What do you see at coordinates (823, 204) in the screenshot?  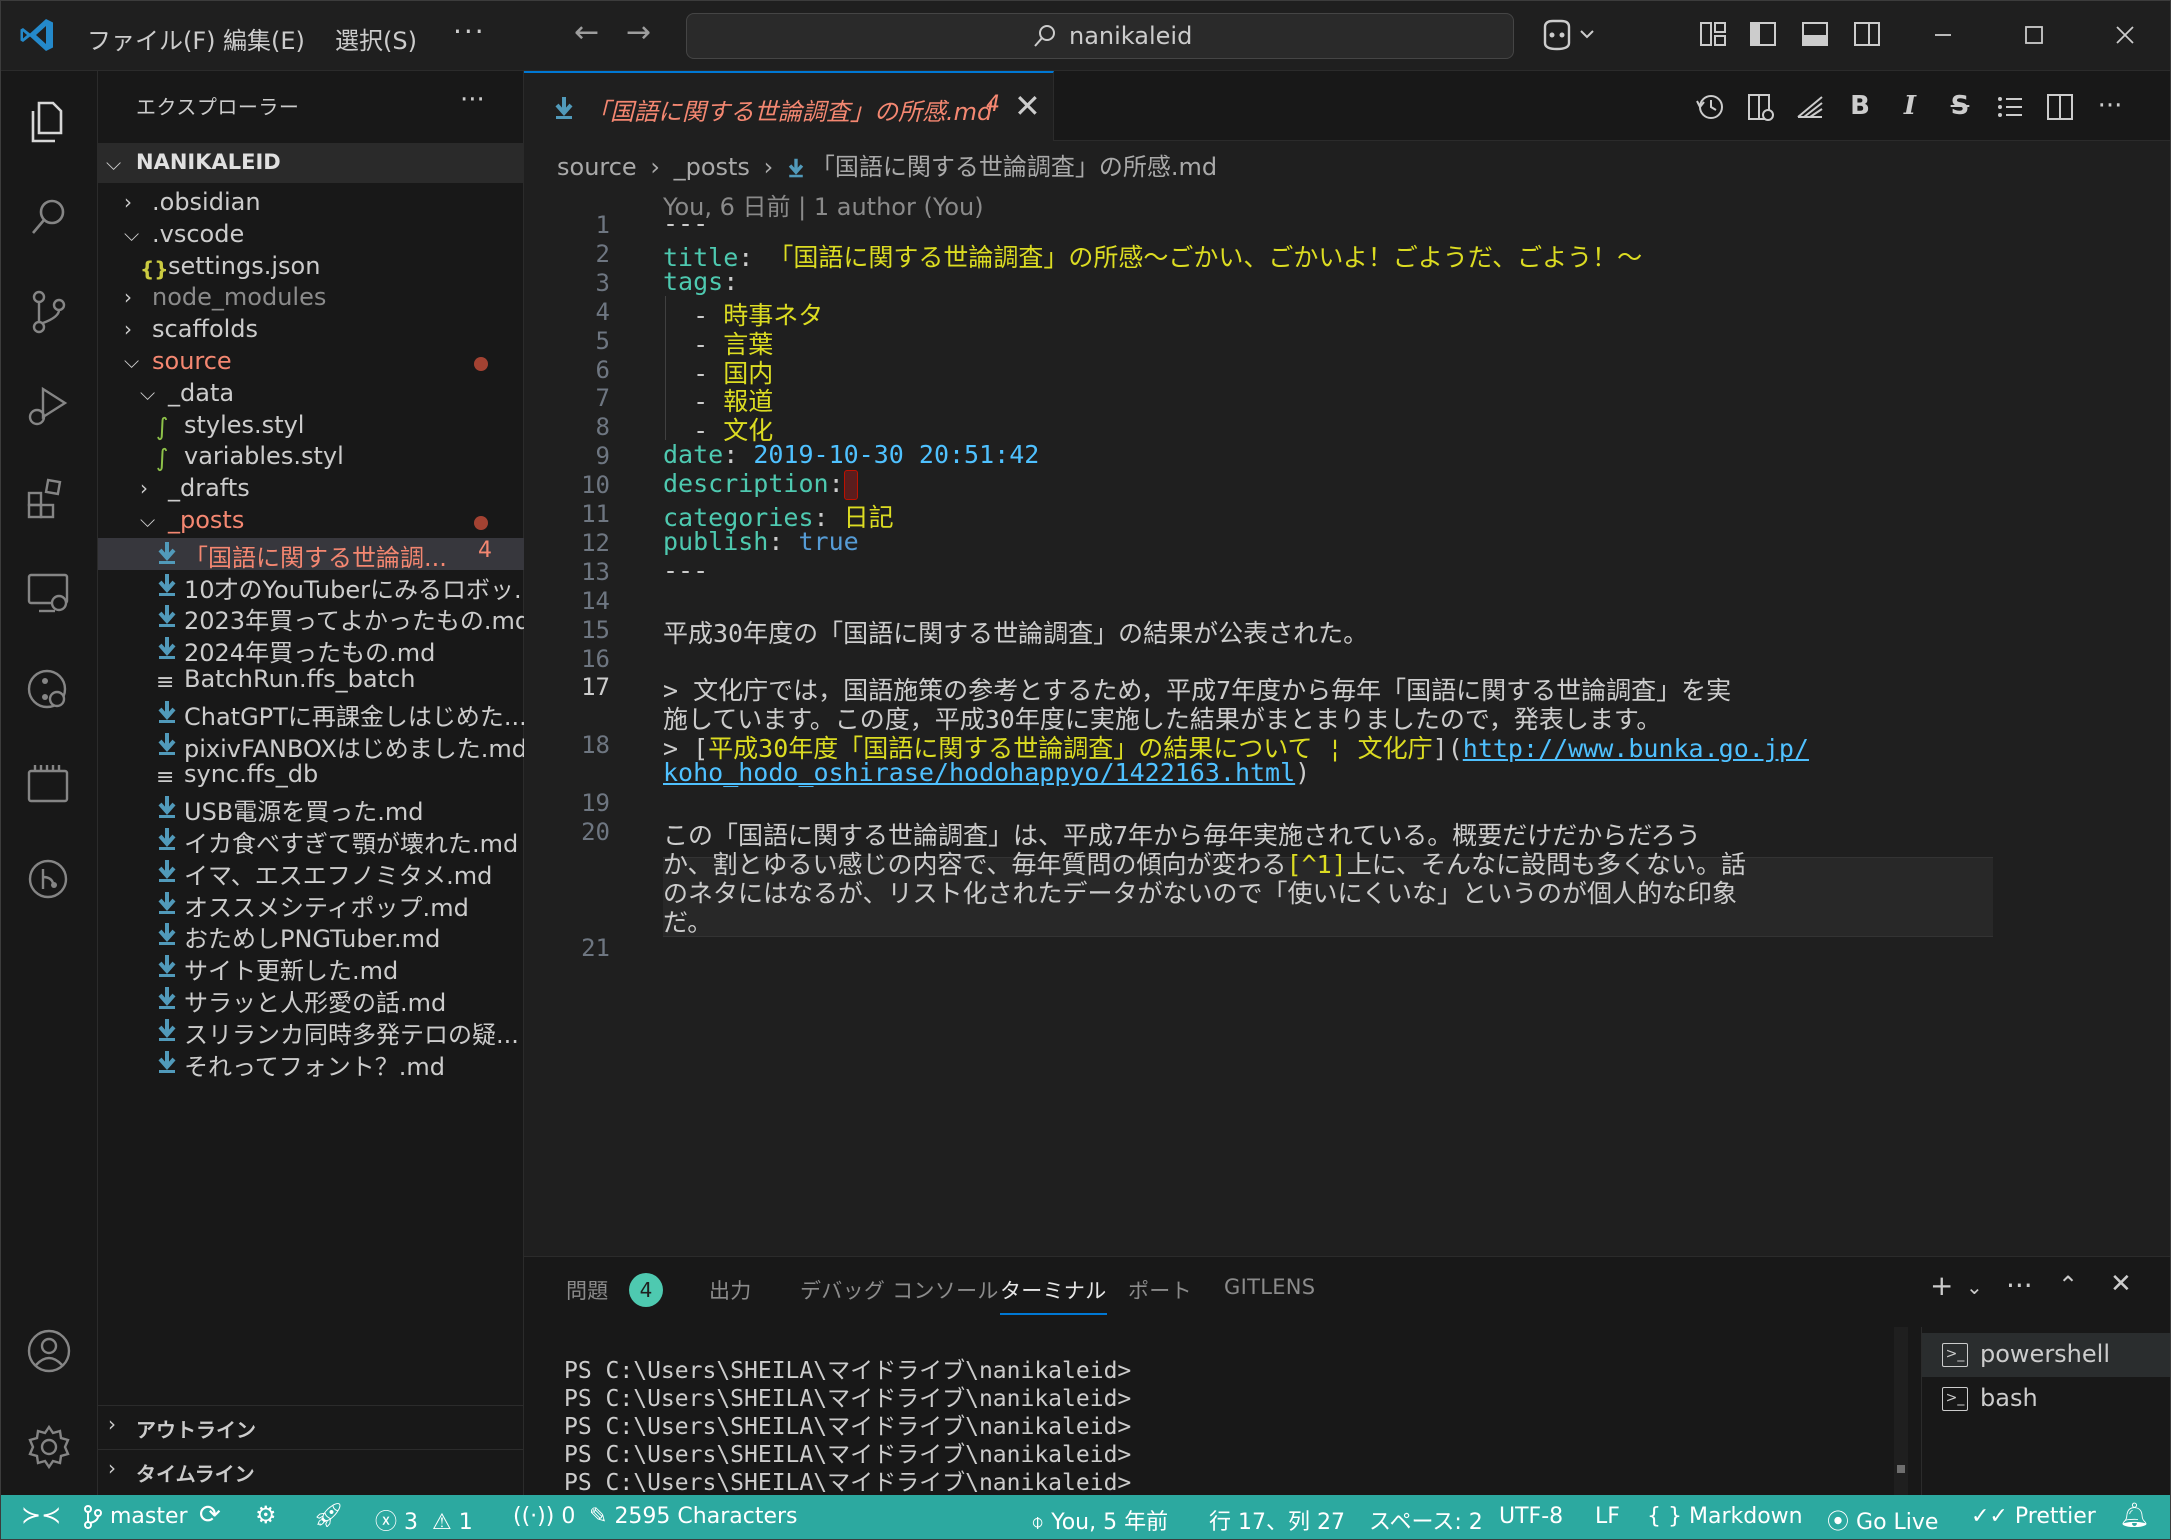 I see `codelens-blame: You, 6 日前 | 1 author (You)` at bounding box center [823, 204].